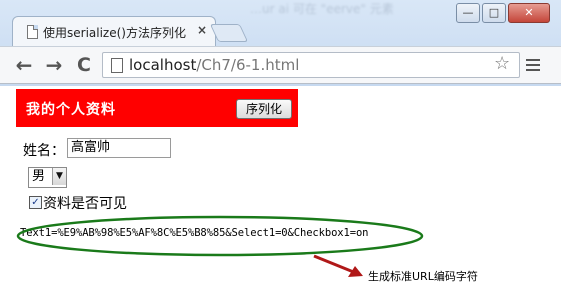 The width and height of the screenshot is (561, 308). What do you see at coordinates (529, 13) in the screenshot?
I see `window-close-button: ✕` at bounding box center [529, 13].